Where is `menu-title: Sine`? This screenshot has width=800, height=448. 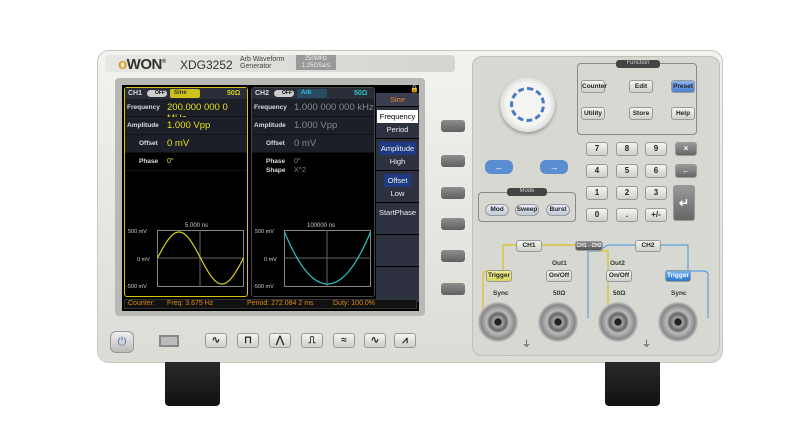
menu-title: Sine is located at coordinates (397, 100).